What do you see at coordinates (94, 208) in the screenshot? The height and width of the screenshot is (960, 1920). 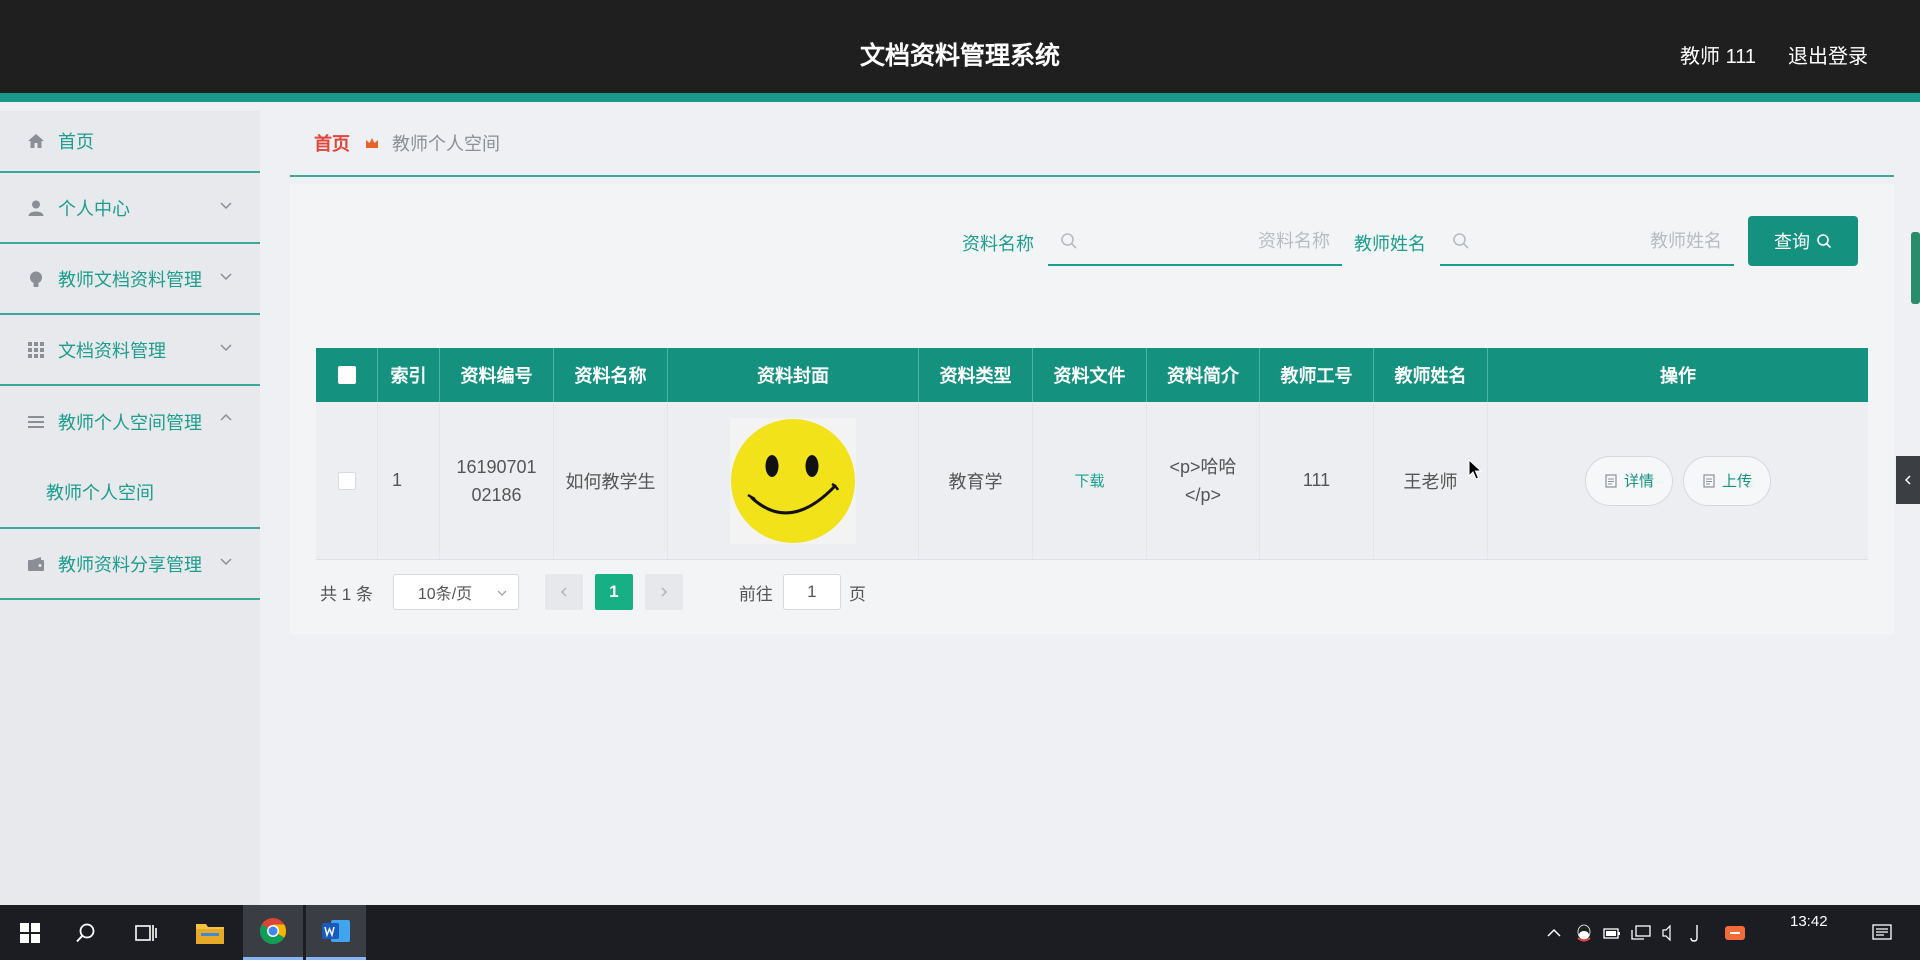 I see `sidebar-item-label: 个人中心` at bounding box center [94, 208].